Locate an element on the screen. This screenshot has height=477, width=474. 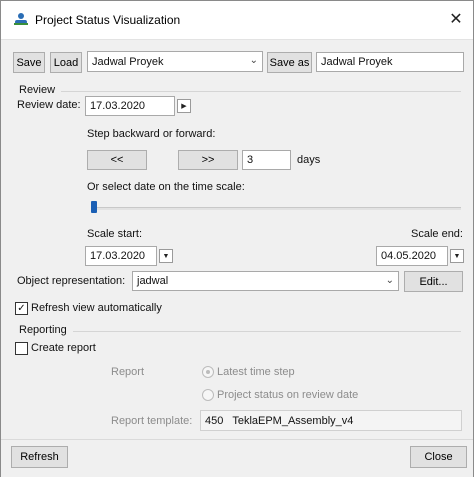
report-template-label: Report template: is located at coordinates (152, 421).